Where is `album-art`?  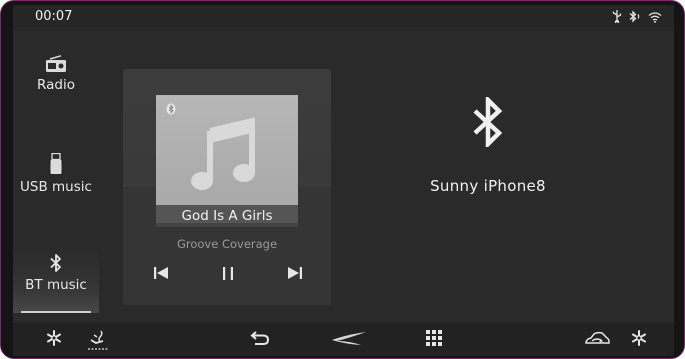
album-art is located at coordinates (227, 159).